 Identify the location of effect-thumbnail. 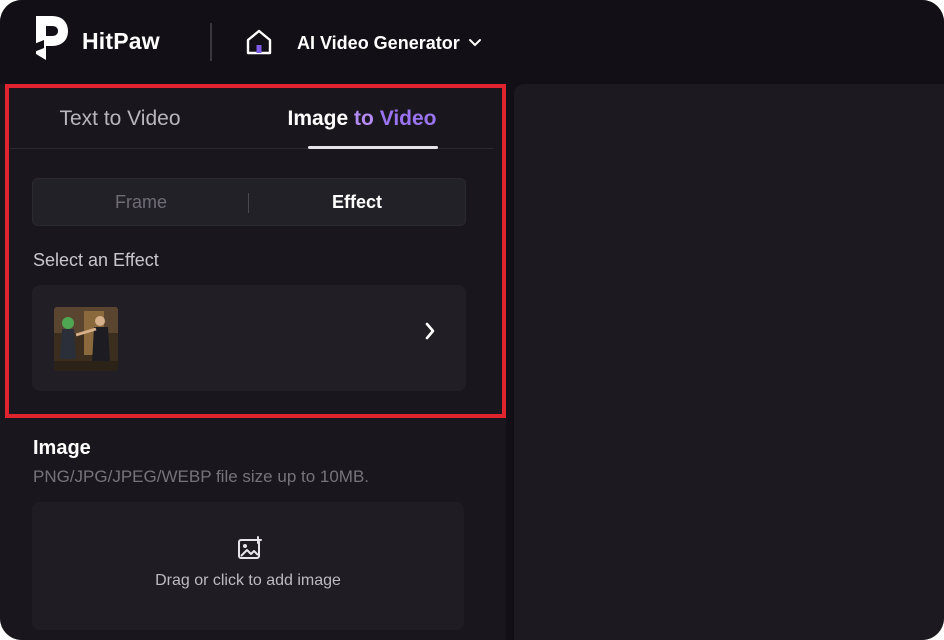
(86, 339).